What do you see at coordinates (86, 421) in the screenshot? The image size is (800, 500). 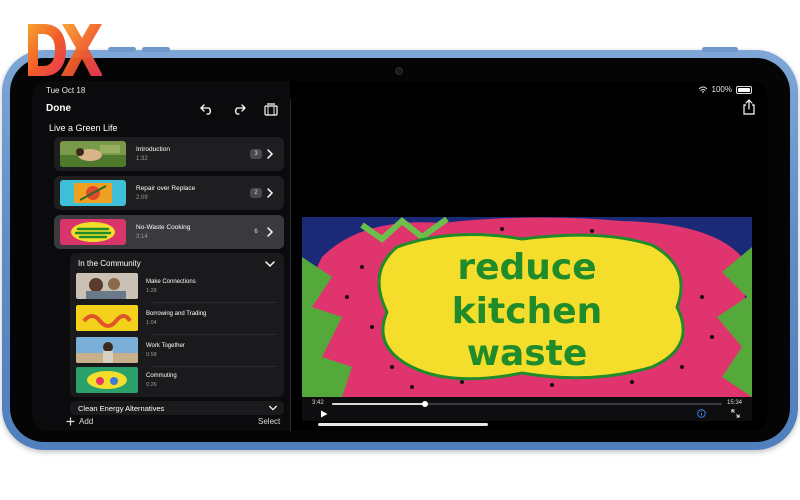 I see `add-label: Add` at bounding box center [86, 421].